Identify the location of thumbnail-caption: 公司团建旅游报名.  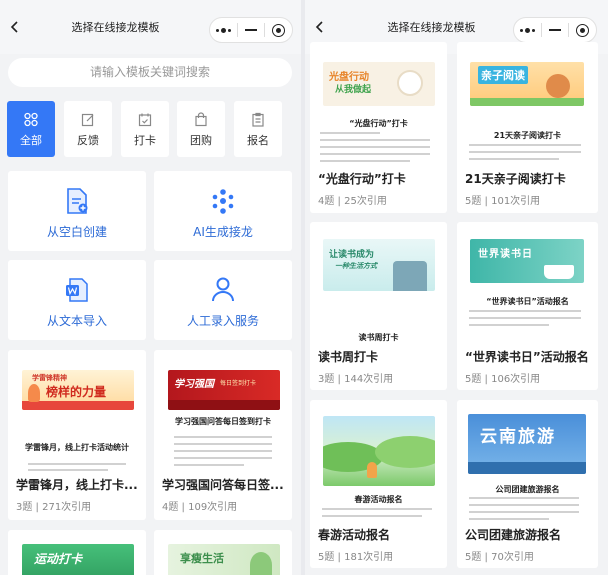
(527, 489).